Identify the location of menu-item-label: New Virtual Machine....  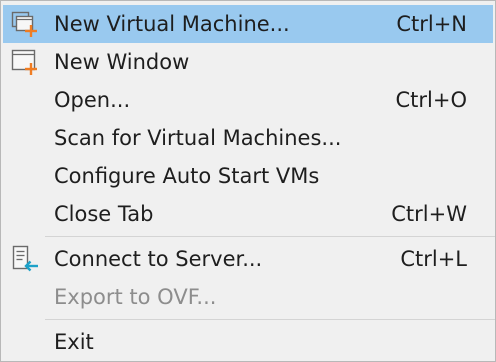
(172, 24).